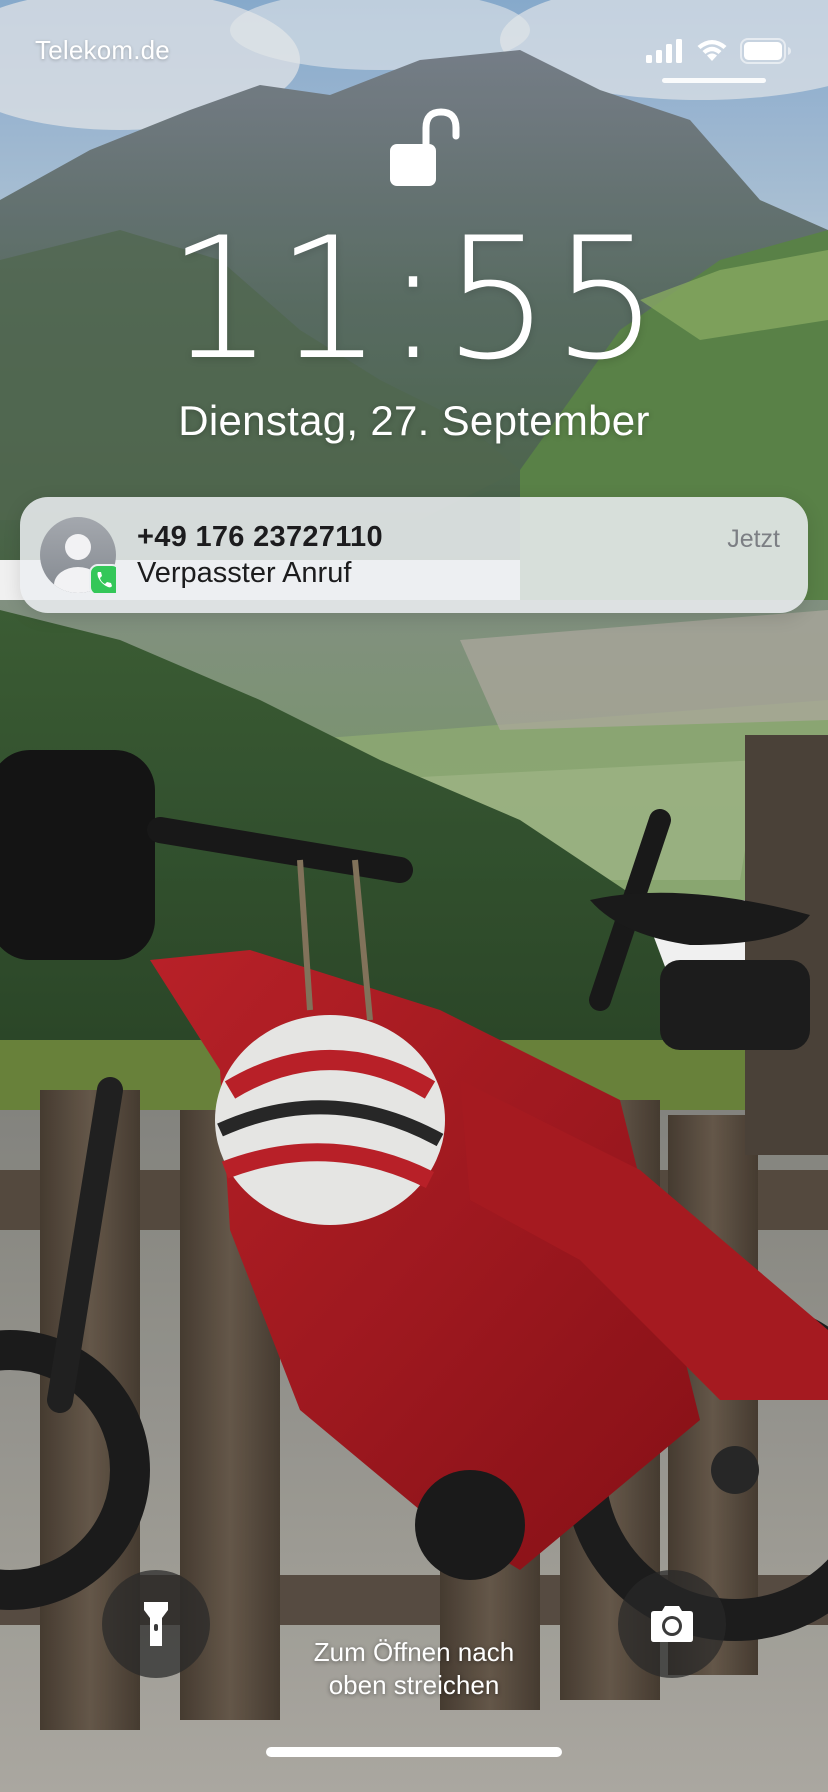 The height and width of the screenshot is (1792, 828). I want to click on phone-icon, so click(102, 578).